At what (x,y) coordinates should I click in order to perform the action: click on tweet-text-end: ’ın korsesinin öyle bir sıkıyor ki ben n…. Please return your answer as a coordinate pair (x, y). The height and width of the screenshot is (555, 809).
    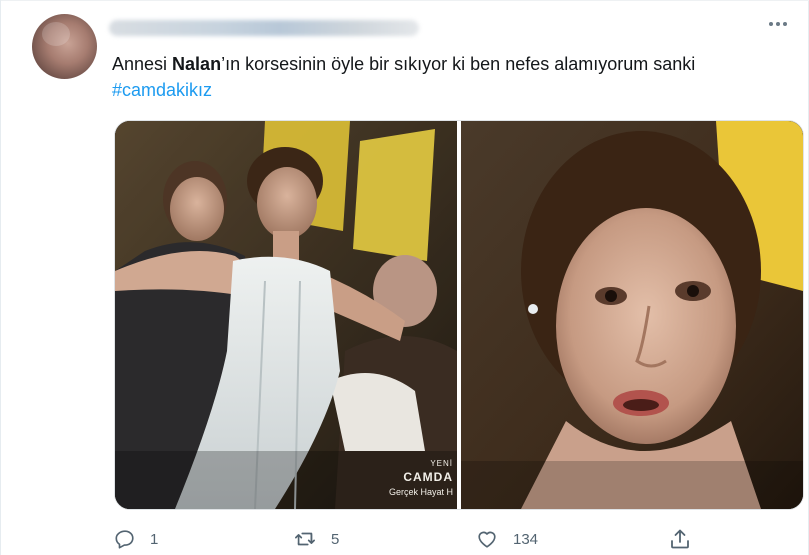
    Looking at the image, I should click on (458, 64).